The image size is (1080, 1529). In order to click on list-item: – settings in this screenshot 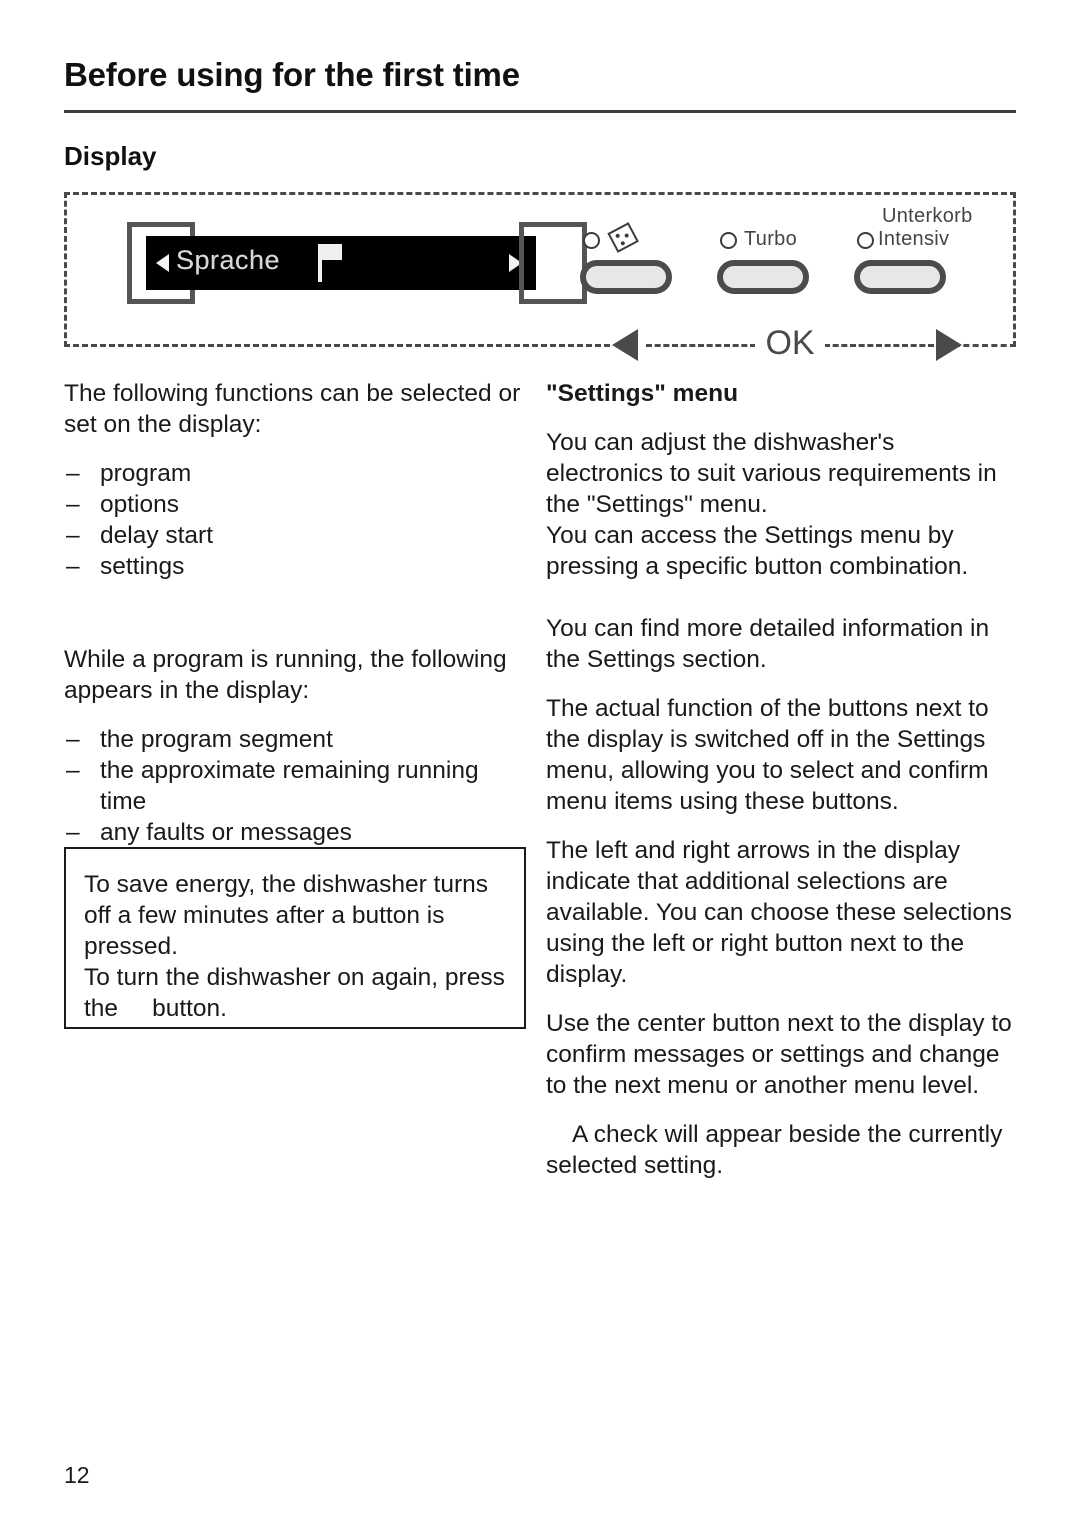, I will do `click(295, 566)`.